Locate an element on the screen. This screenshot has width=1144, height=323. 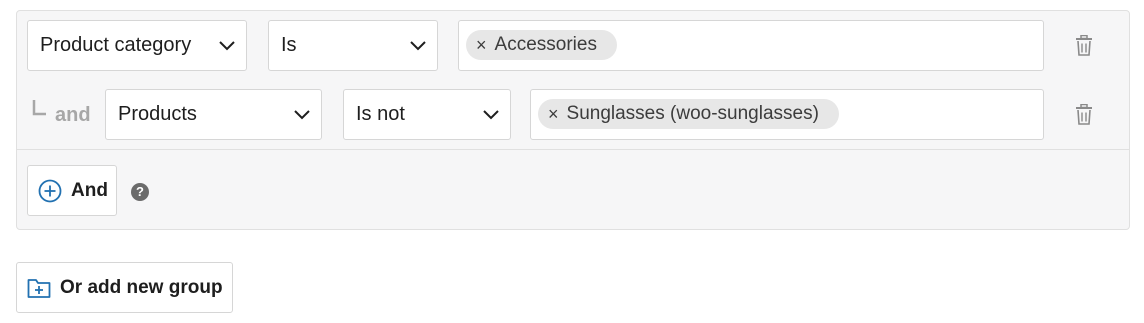
and-connector: and is located at coordinates (61, 112).